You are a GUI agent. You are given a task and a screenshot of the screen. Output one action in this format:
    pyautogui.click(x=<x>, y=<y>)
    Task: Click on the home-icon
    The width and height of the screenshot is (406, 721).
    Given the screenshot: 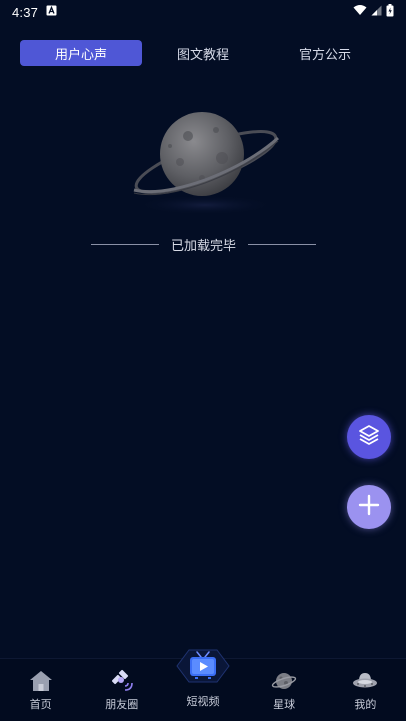 What is the action you would take?
    pyautogui.click(x=41, y=681)
    